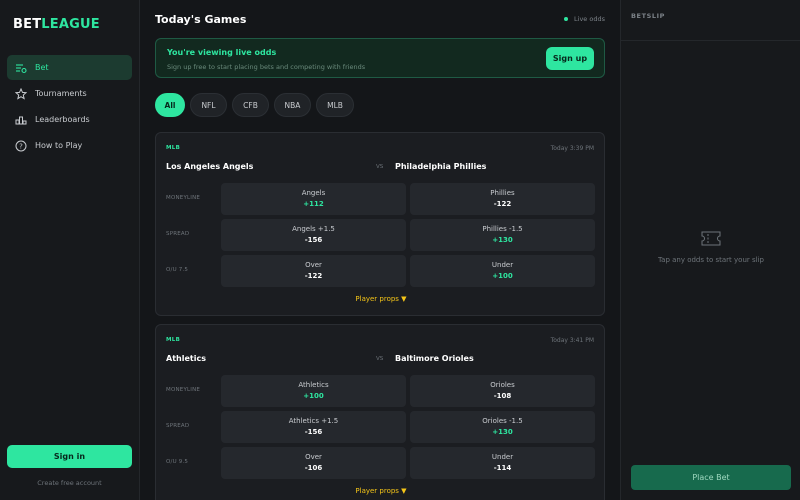  Describe the element at coordinates (502, 271) in the screenshot. I see `odds-button: Under +100` at that location.